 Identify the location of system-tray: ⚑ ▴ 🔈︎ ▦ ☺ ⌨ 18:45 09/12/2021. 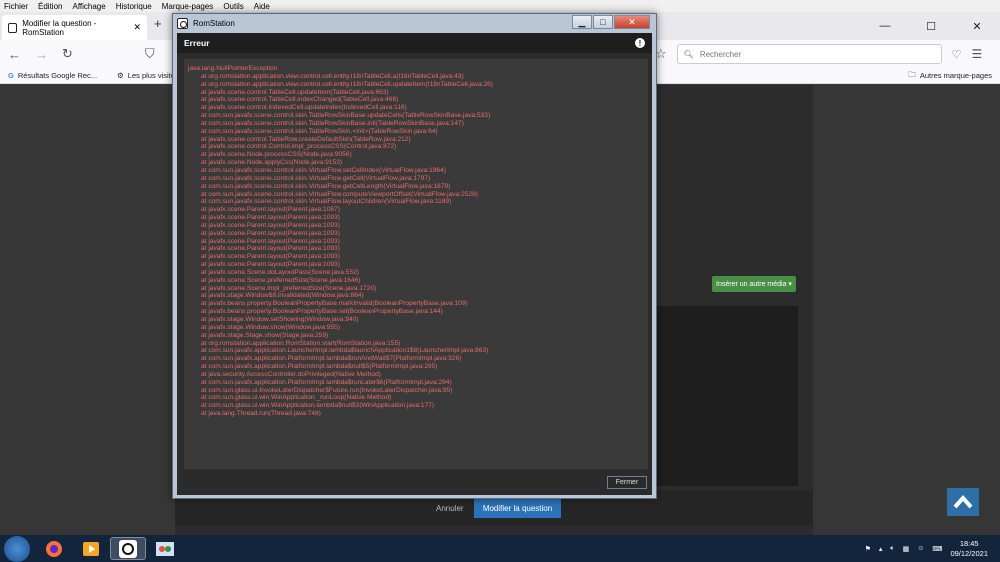
(926, 548).